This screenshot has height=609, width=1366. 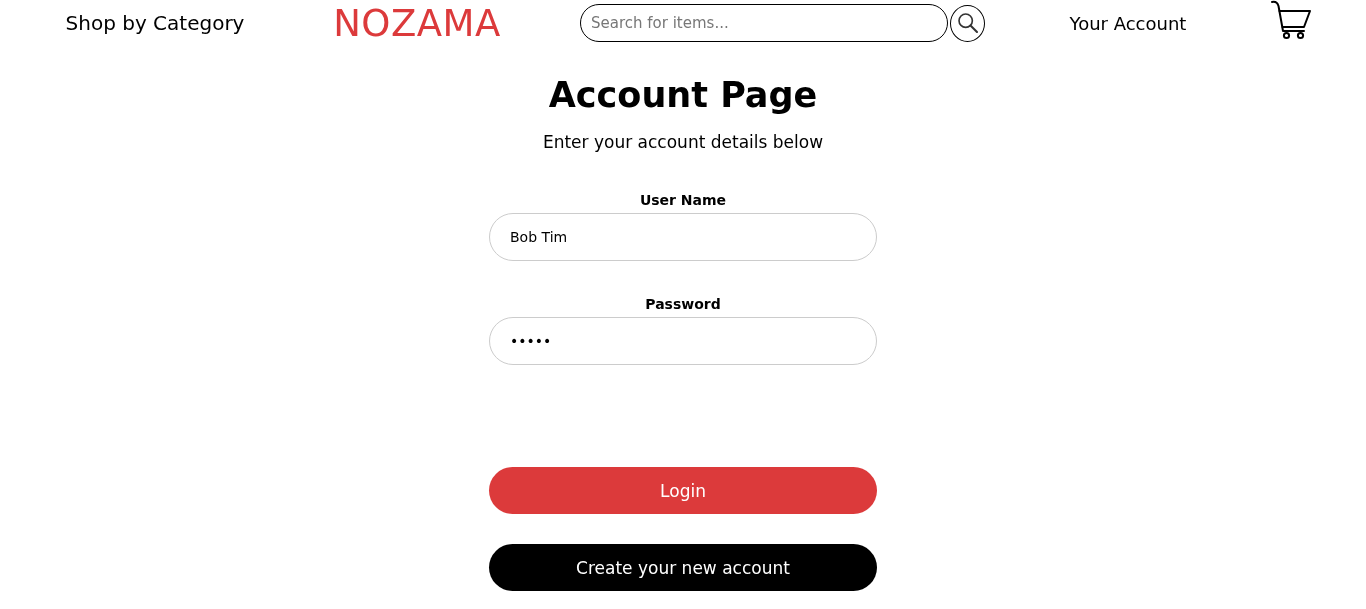 I want to click on field-label: Password, so click(x=683, y=304).